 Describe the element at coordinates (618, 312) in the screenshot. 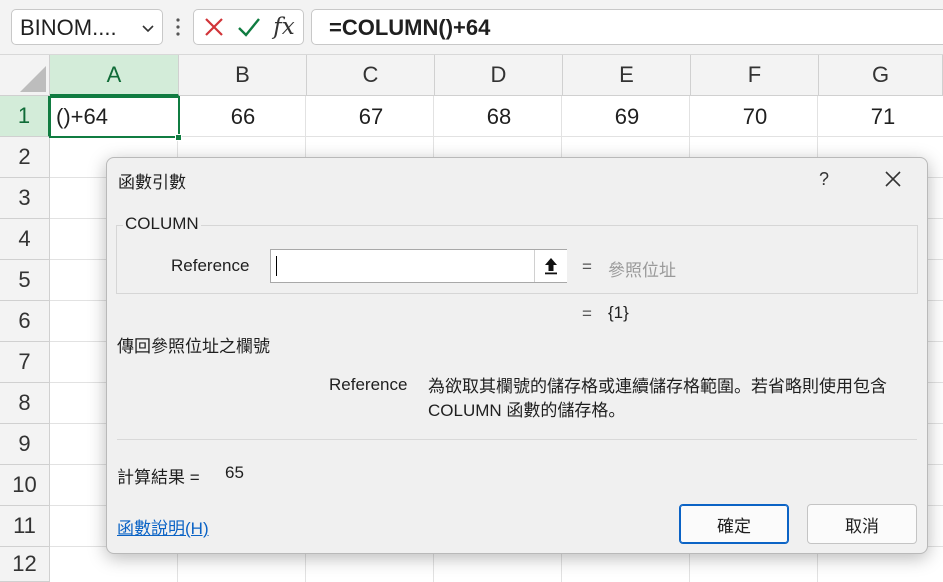

I see `result-preview: {1}` at that location.